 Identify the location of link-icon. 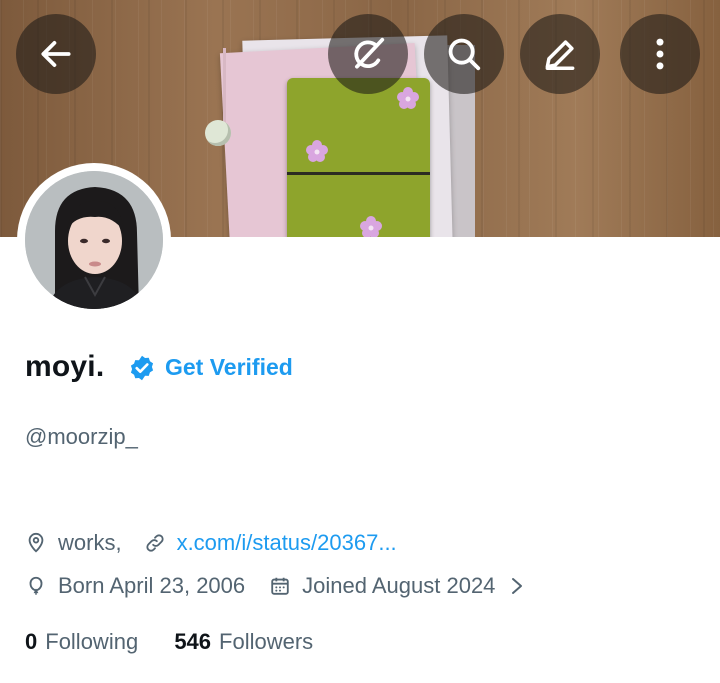
(154, 543).